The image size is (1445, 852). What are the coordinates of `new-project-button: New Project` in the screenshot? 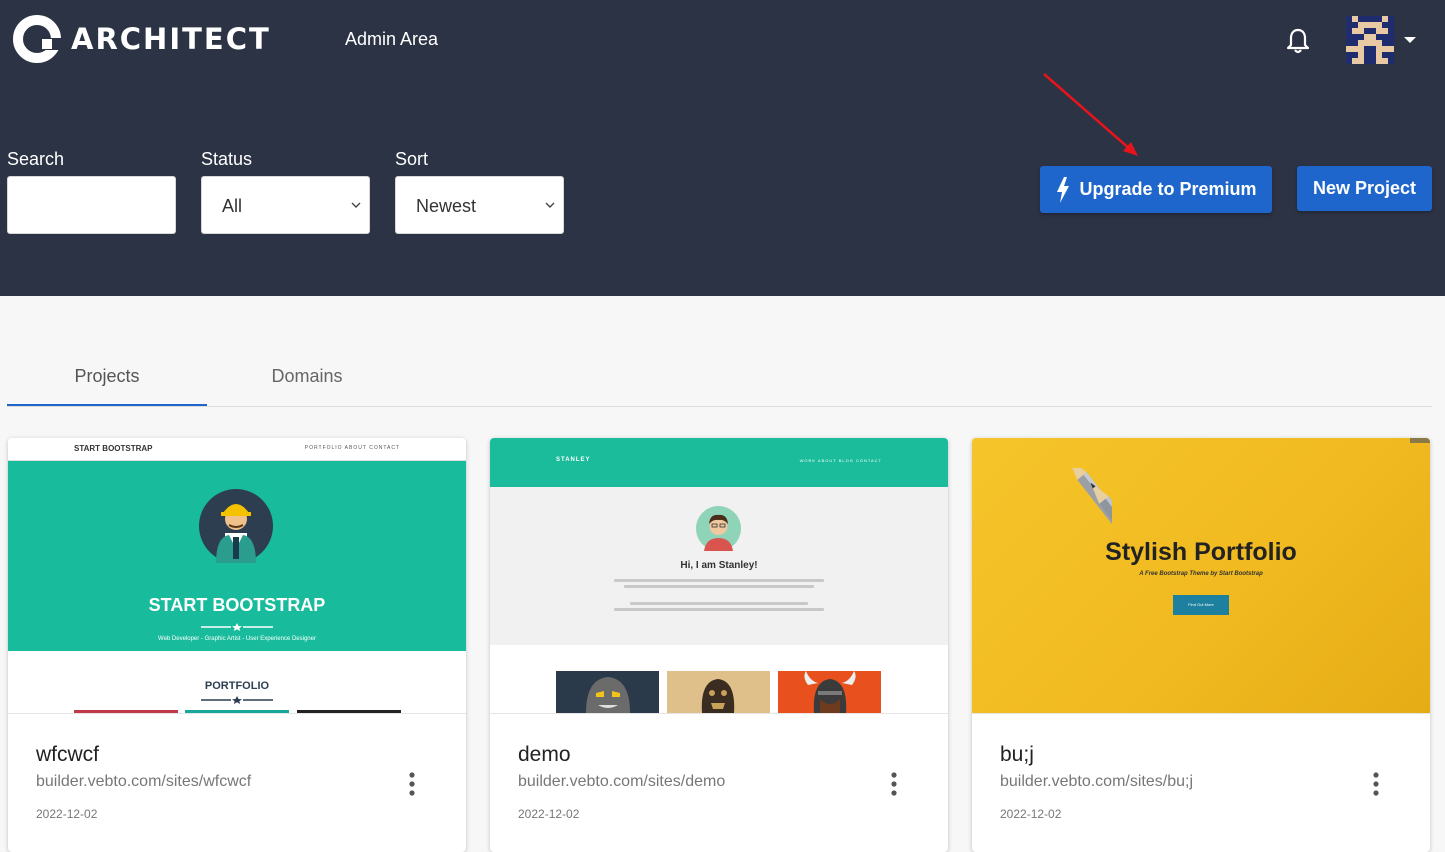 It's located at (1364, 188).